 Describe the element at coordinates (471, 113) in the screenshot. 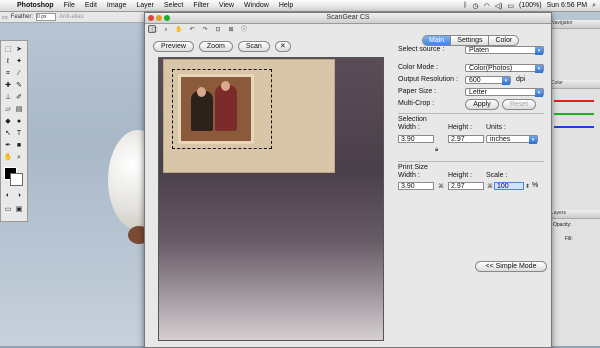

I see `divider` at that location.